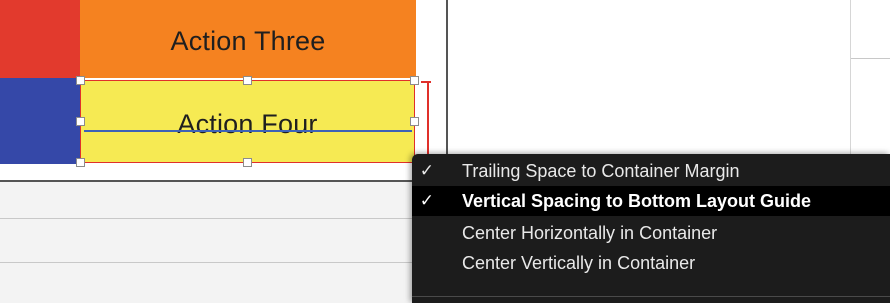  What do you see at coordinates (247, 162) in the screenshot?
I see `resize-handle-bottom` at bounding box center [247, 162].